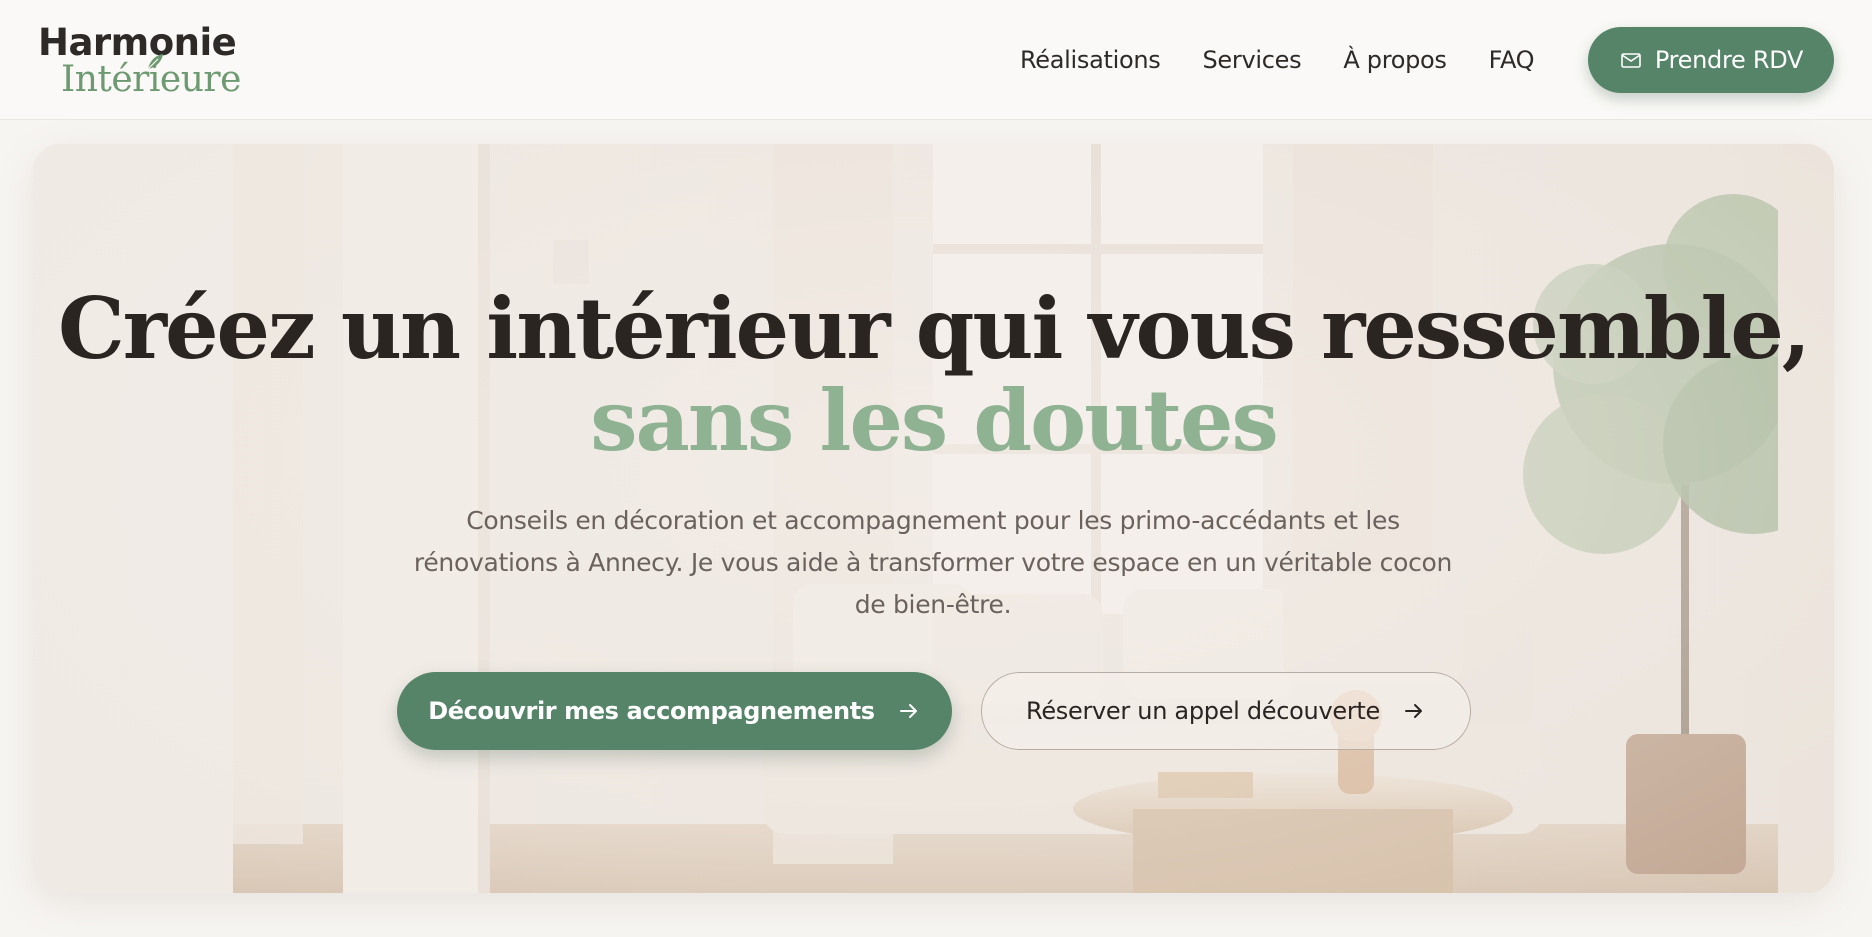 This screenshot has height=937, width=1872. I want to click on discover-offers-label: Découvrir mes accompagnements, so click(651, 711).